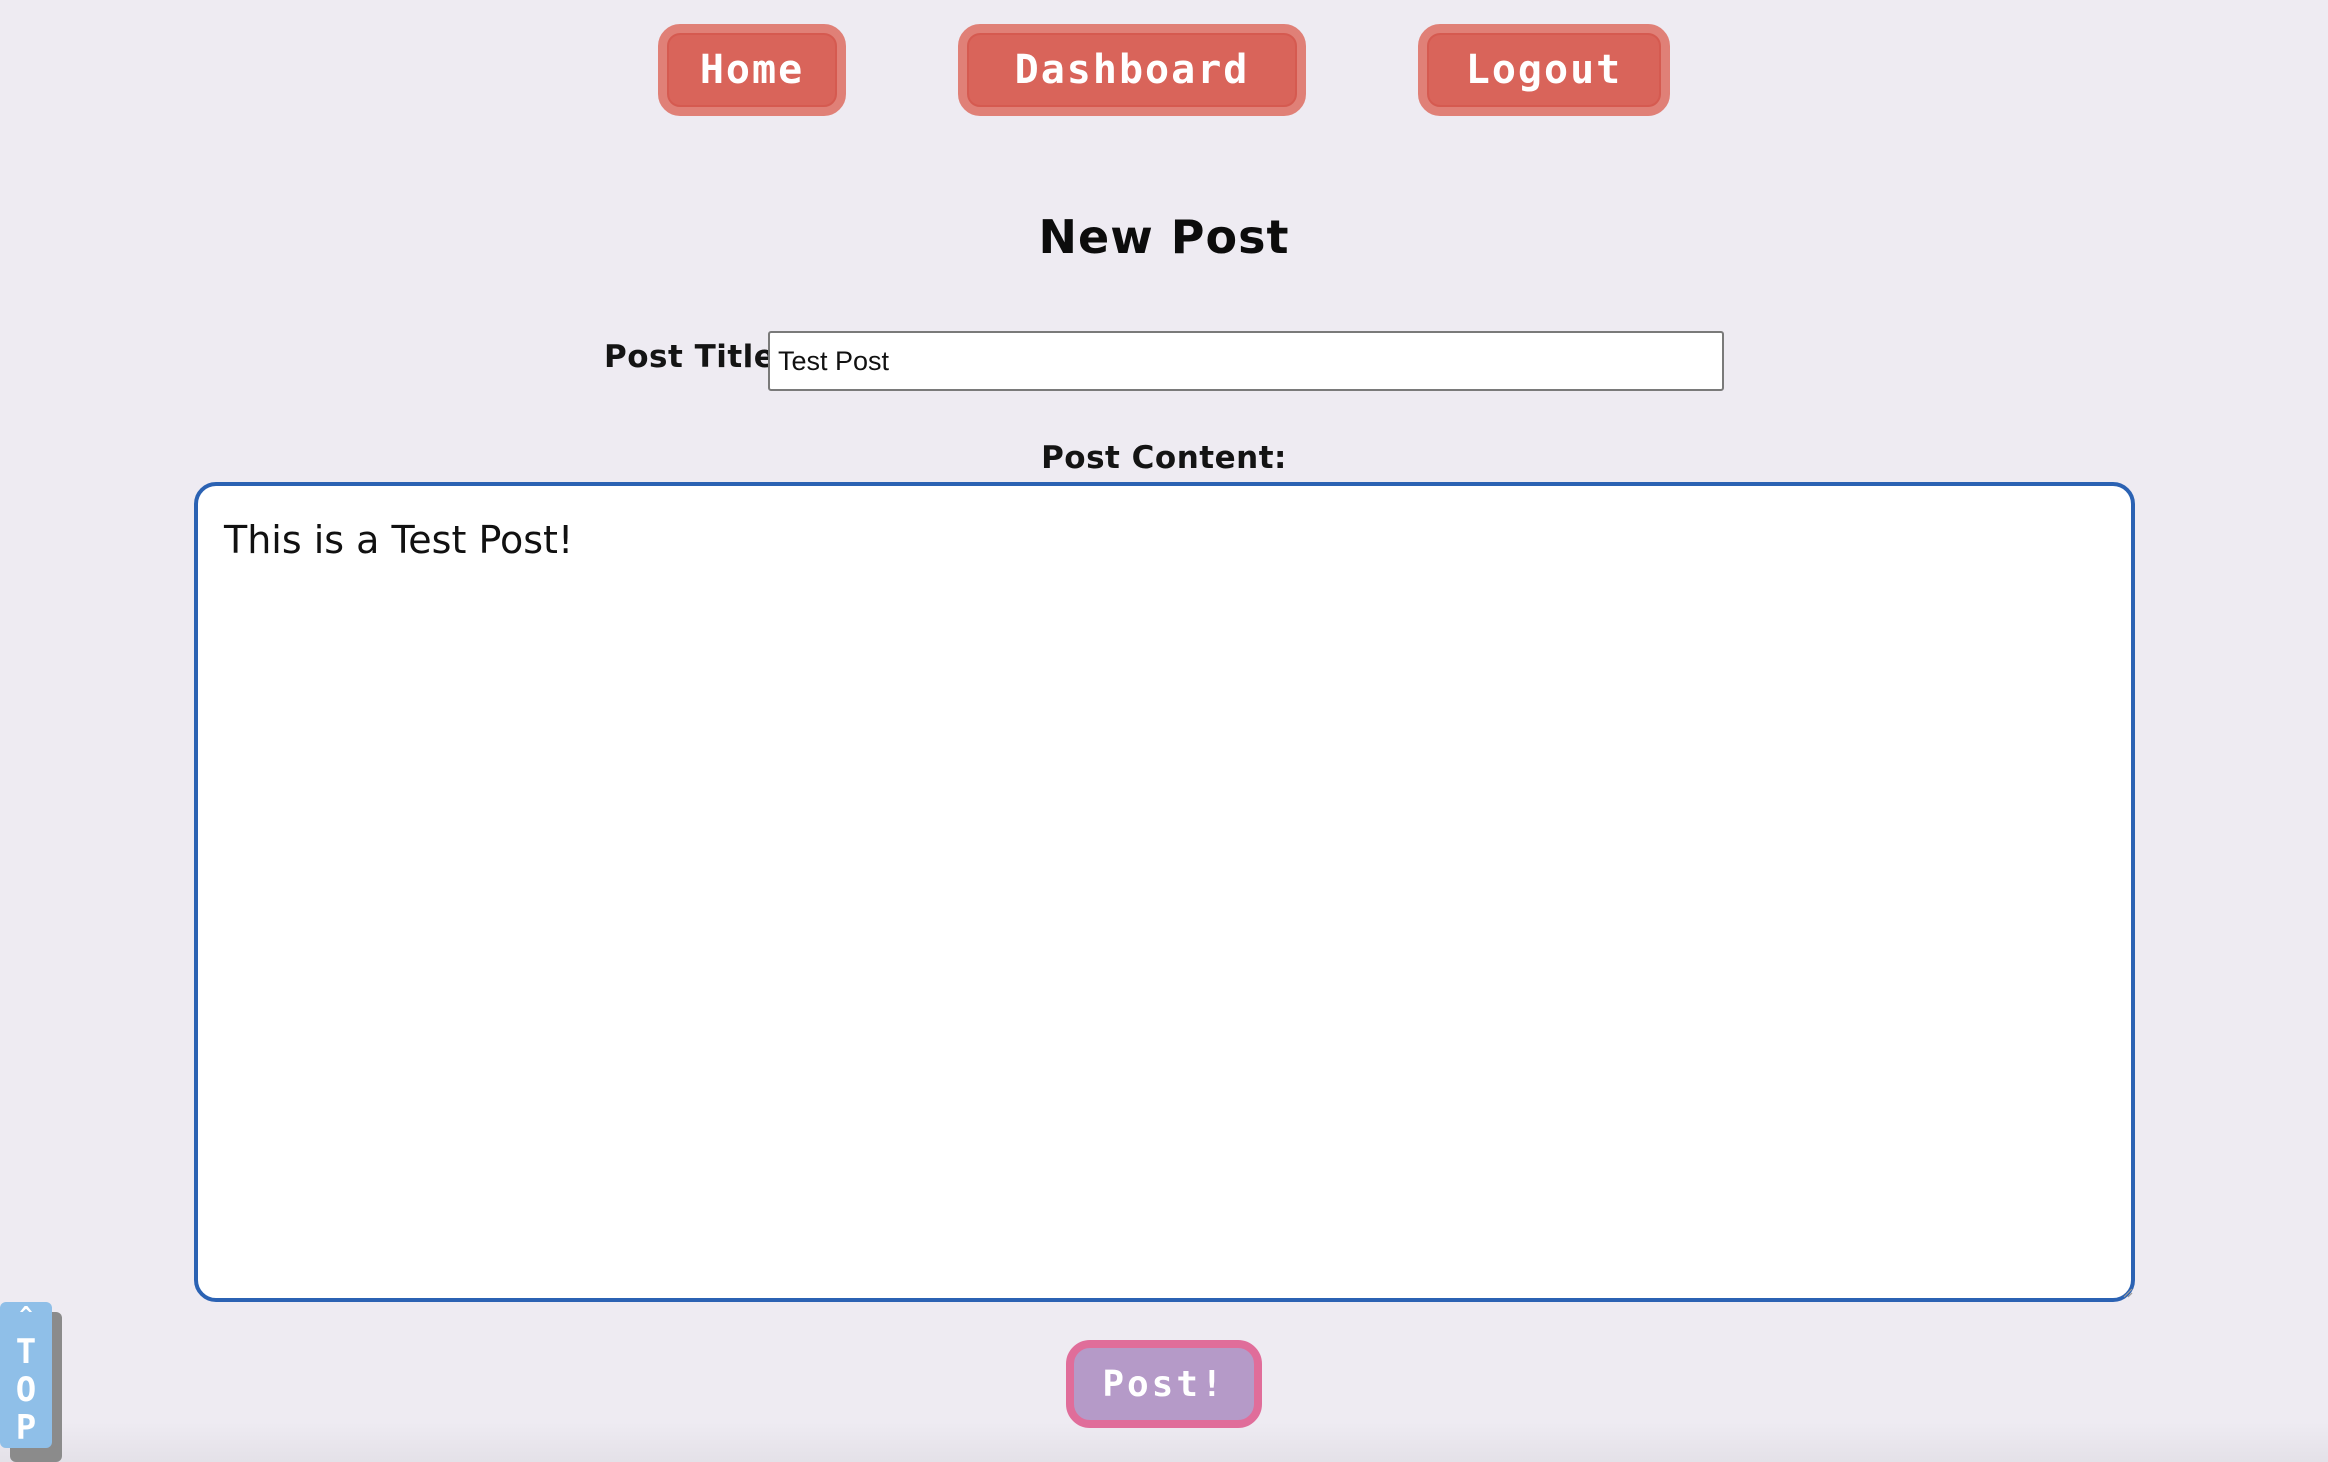  I want to click on back-to-top-label: TOP, so click(26, 1389).